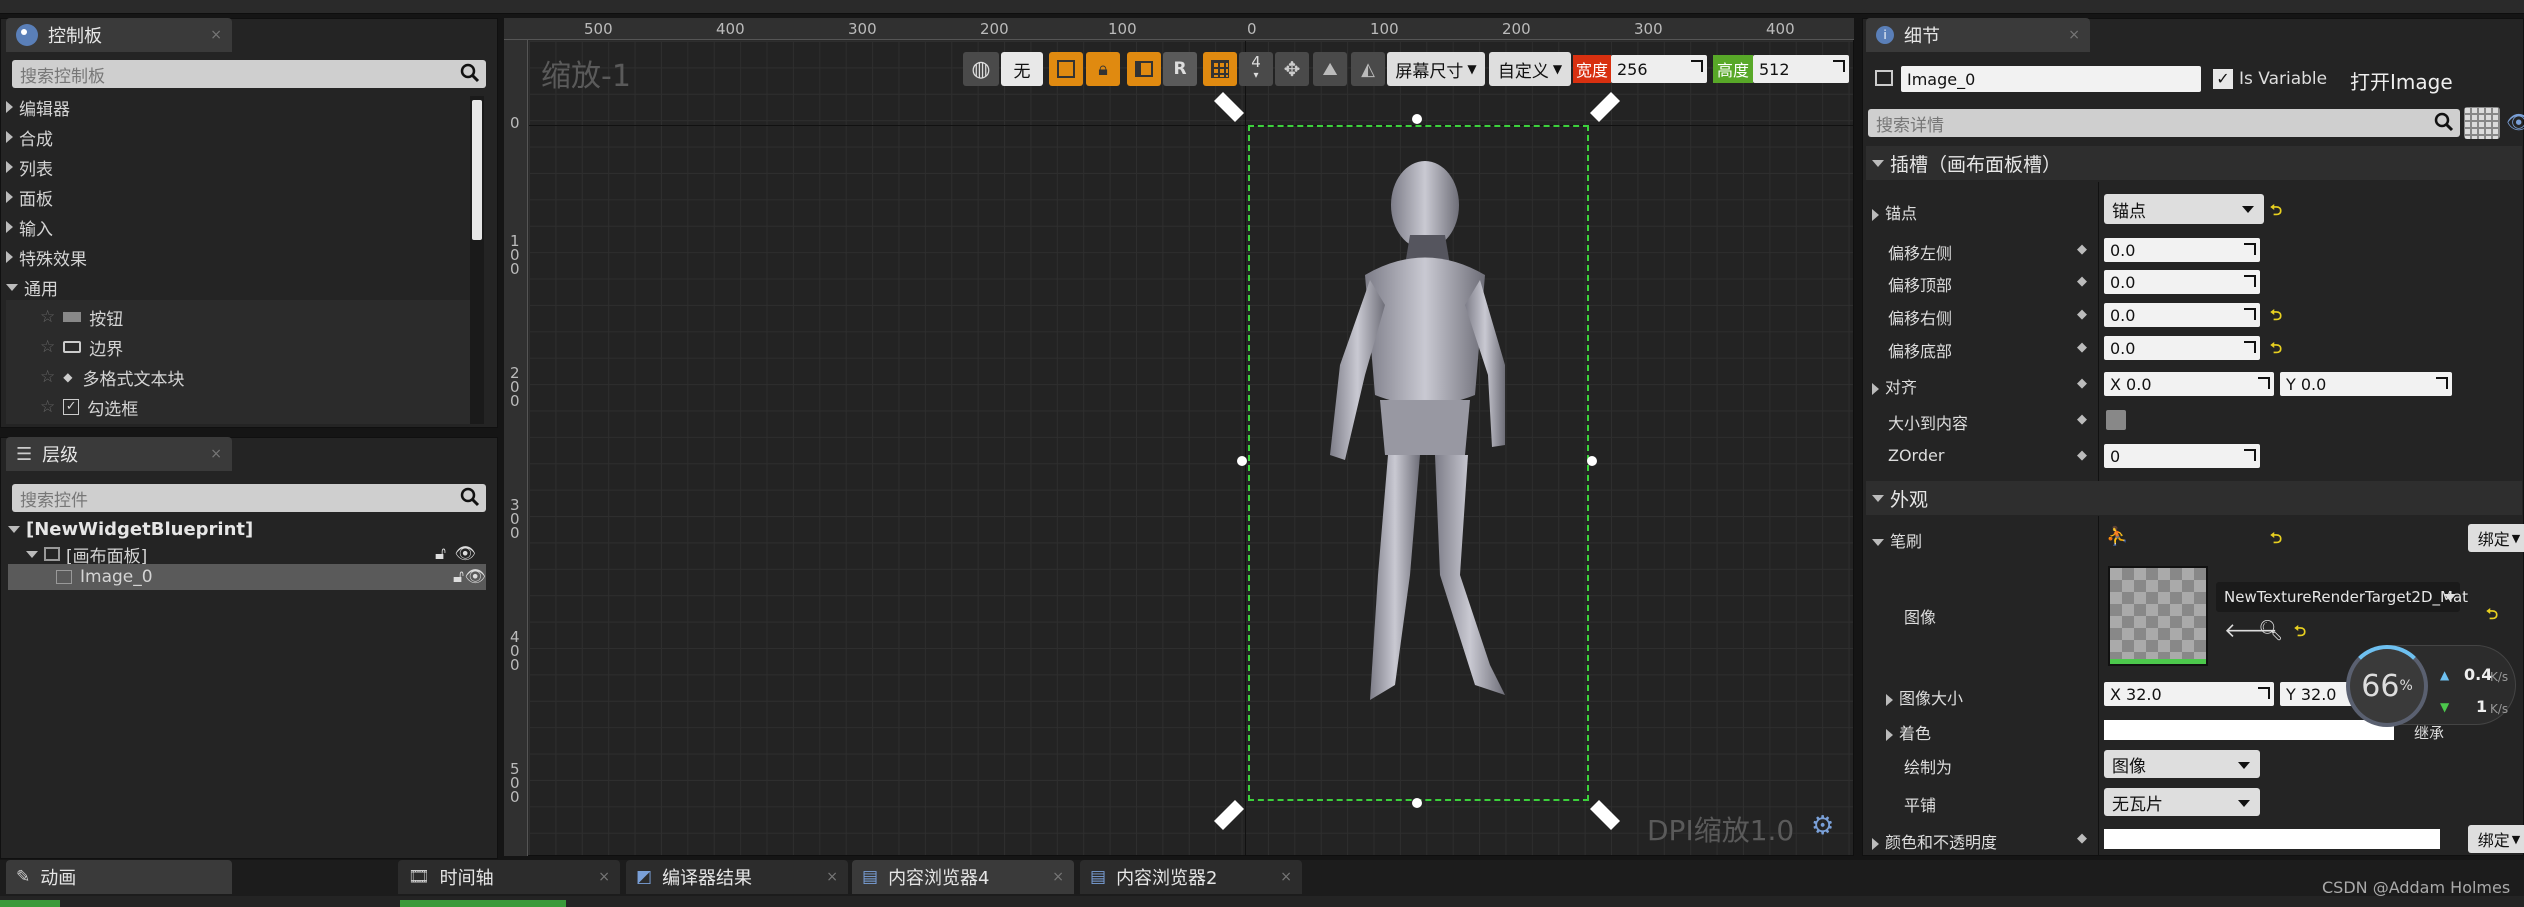 This screenshot has height=907, width=2524. What do you see at coordinates (1180, 69) in the screenshot?
I see `respect-locks-button: R` at bounding box center [1180, 69].